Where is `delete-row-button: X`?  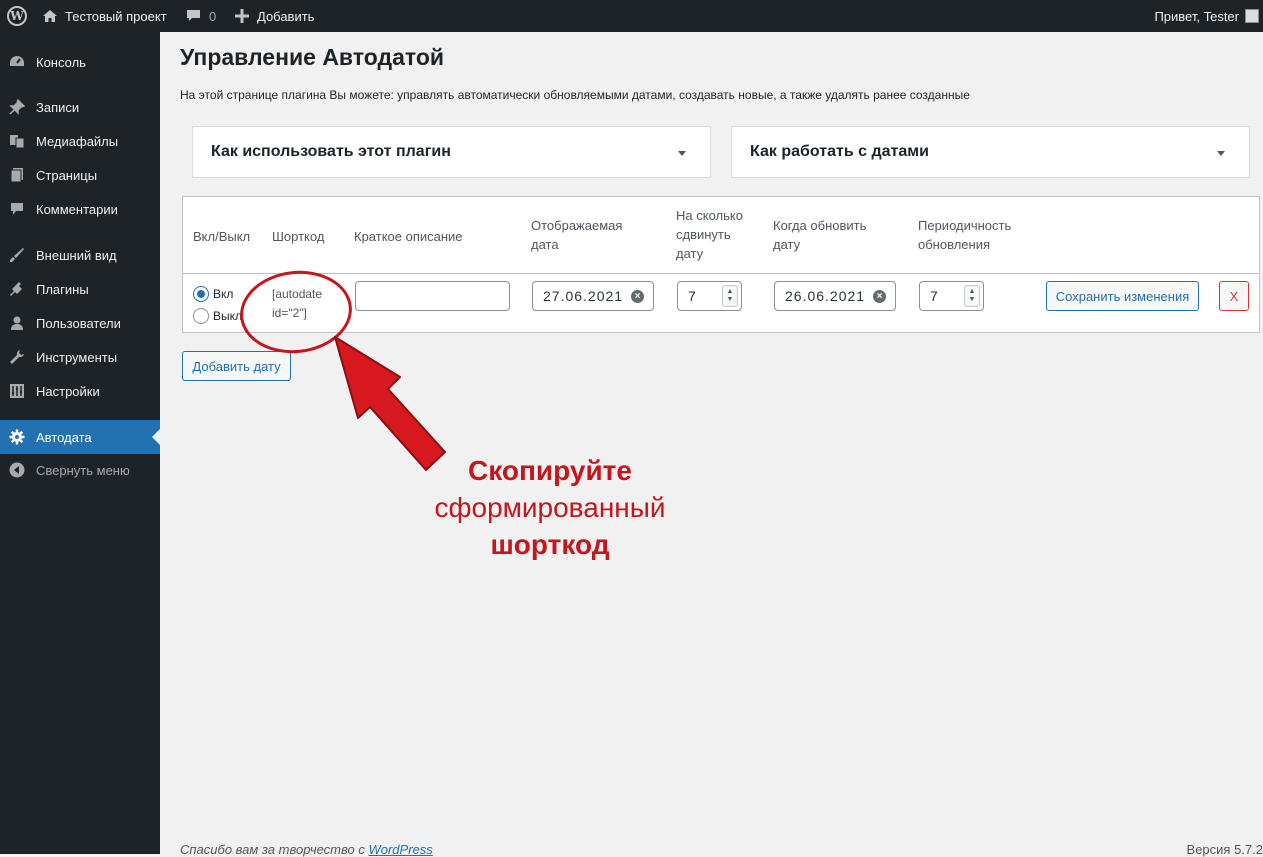
delete-row-button: X is located at coordinates (1234, 296).